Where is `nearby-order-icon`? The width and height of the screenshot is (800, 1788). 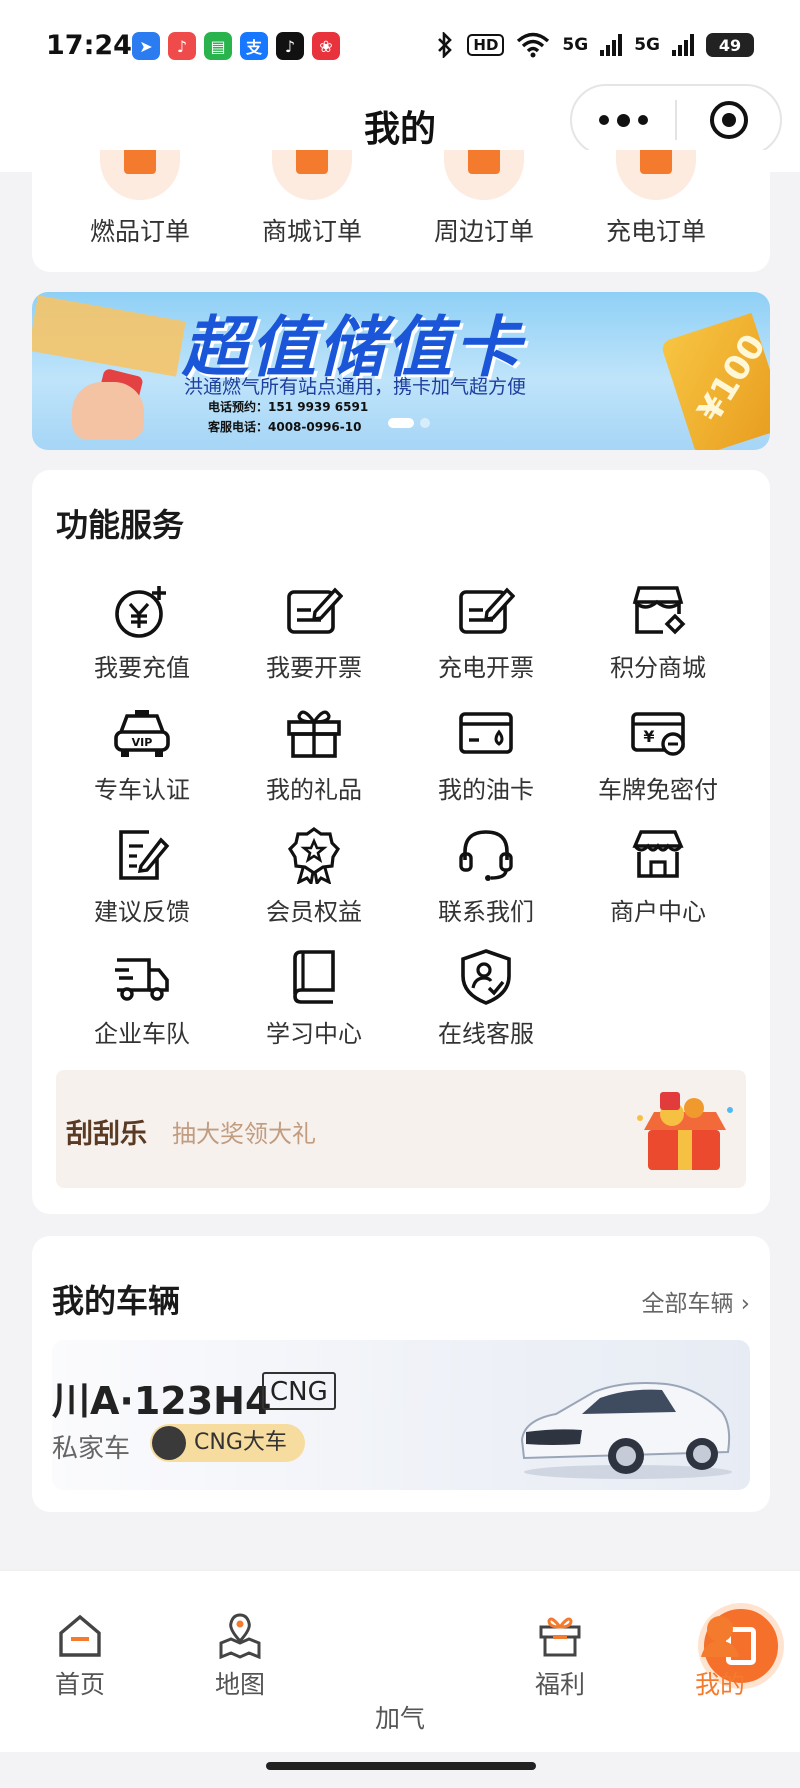
nearby-order-icon is located at coordinates (484, 175).